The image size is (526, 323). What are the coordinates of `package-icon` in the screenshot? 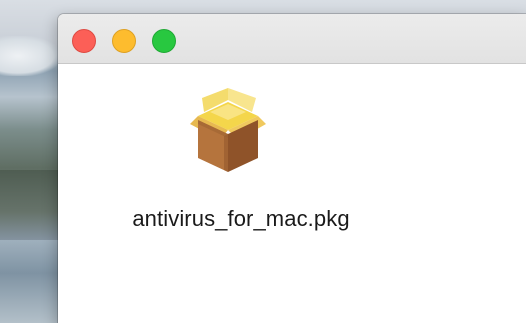 It's located at (228, 128).